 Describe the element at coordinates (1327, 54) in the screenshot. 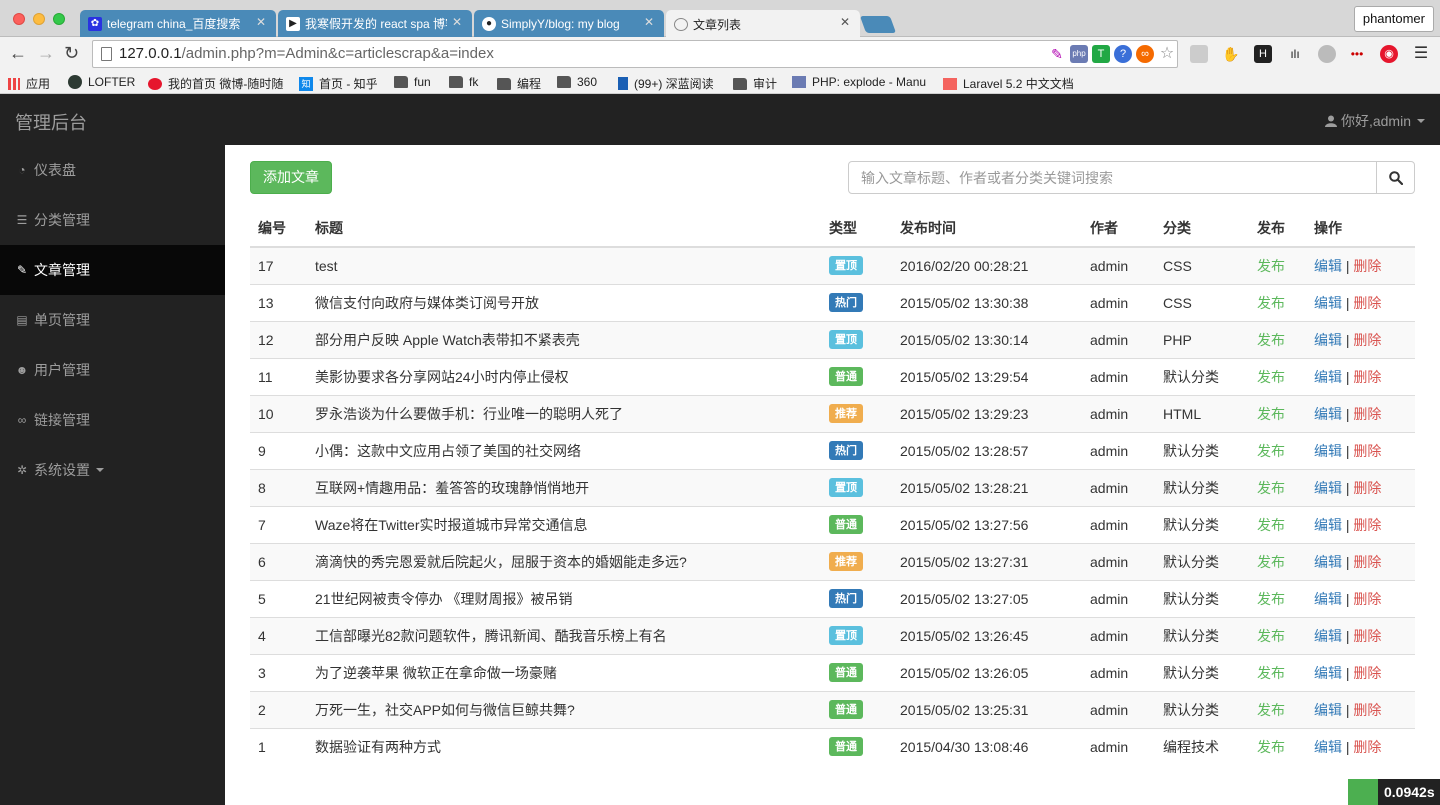

I see `circle-extension-icon` at that location.